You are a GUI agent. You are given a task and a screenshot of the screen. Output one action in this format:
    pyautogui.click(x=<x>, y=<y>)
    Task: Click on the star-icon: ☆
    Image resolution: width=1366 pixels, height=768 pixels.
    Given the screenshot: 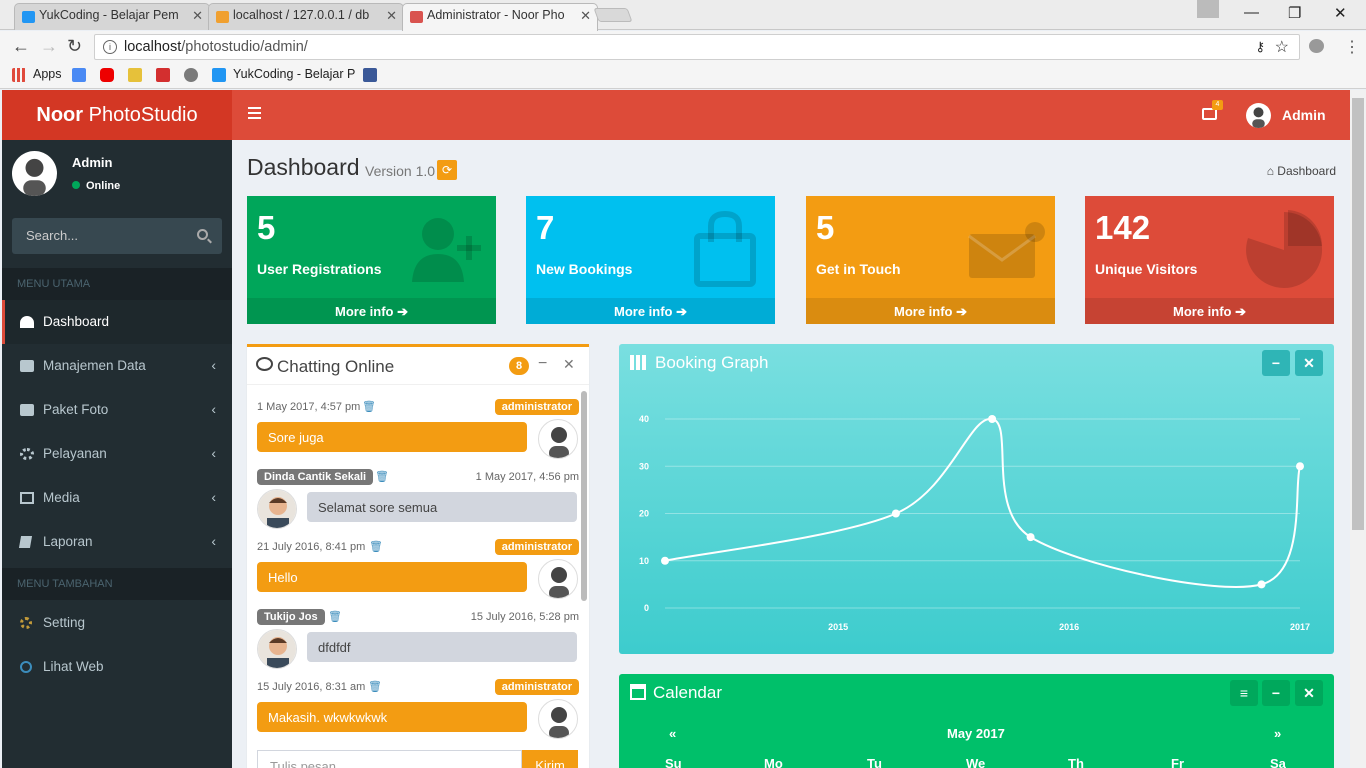 What is the action you would take?
    pyautogui.click(x=1282, y=47)
    